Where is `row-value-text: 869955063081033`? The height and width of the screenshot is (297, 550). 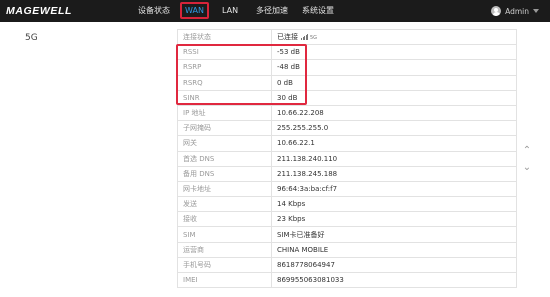 row-value-text: 869955063081033 is located at coordinates (310, 280).